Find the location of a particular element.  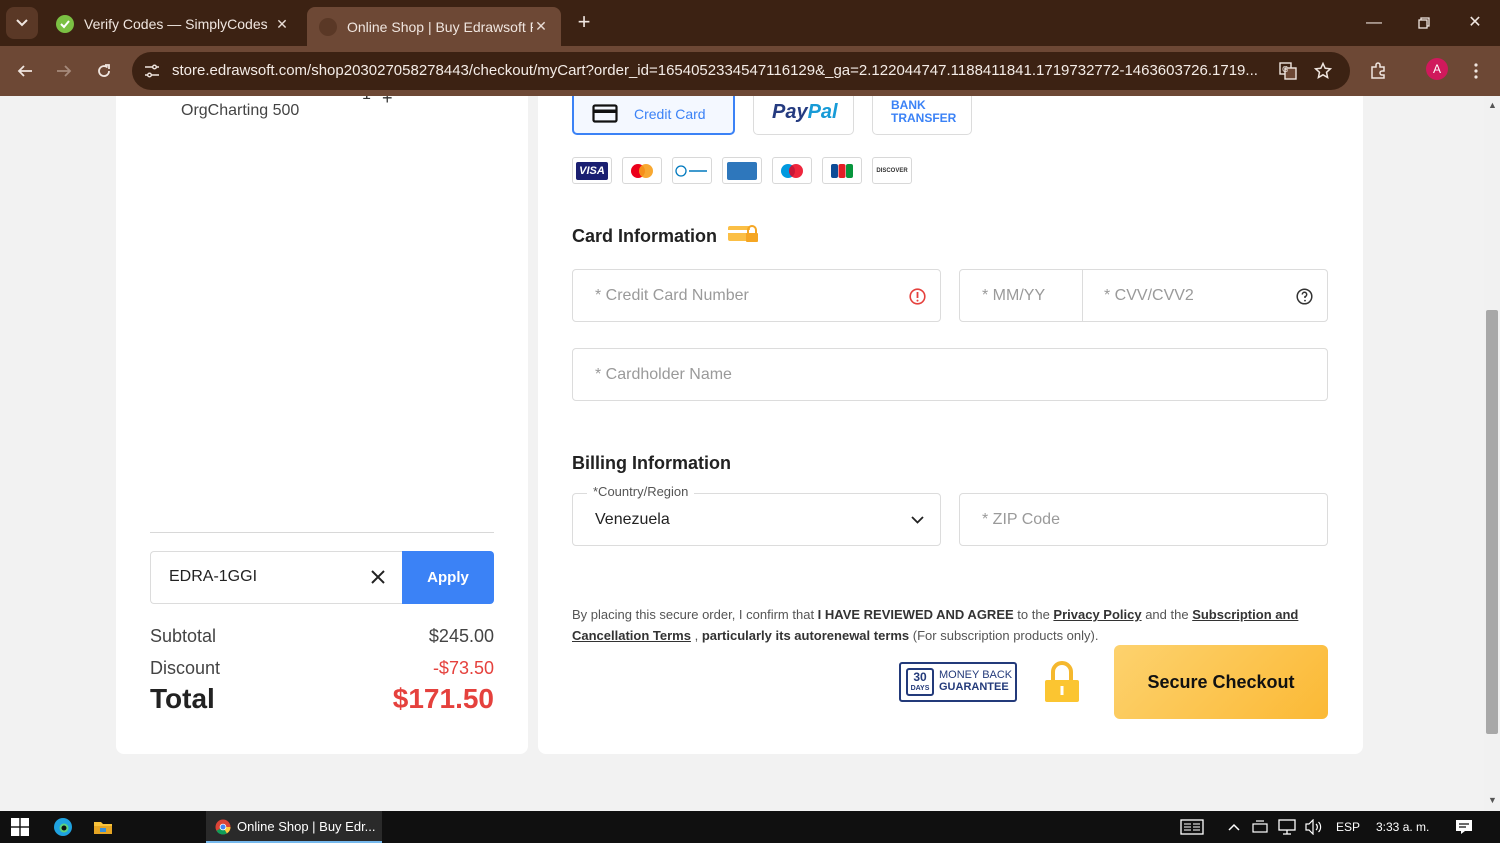

coupon-input is located at coordinates (259, 577).